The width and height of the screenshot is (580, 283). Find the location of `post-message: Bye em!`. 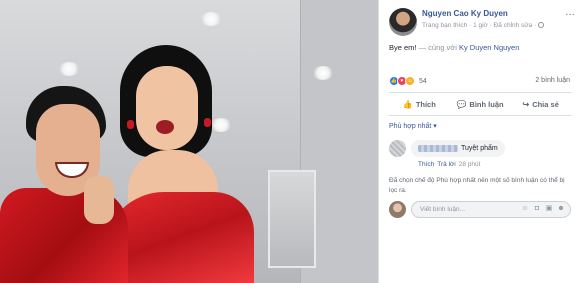

post-message: Bye em! is located at coordinates (403, 47).